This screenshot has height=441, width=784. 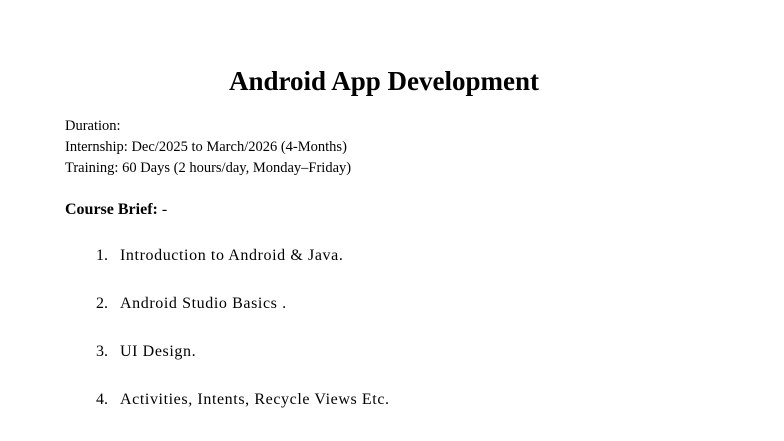 I want to click on course-brief-suffix: -, so click(x=162, y=209).